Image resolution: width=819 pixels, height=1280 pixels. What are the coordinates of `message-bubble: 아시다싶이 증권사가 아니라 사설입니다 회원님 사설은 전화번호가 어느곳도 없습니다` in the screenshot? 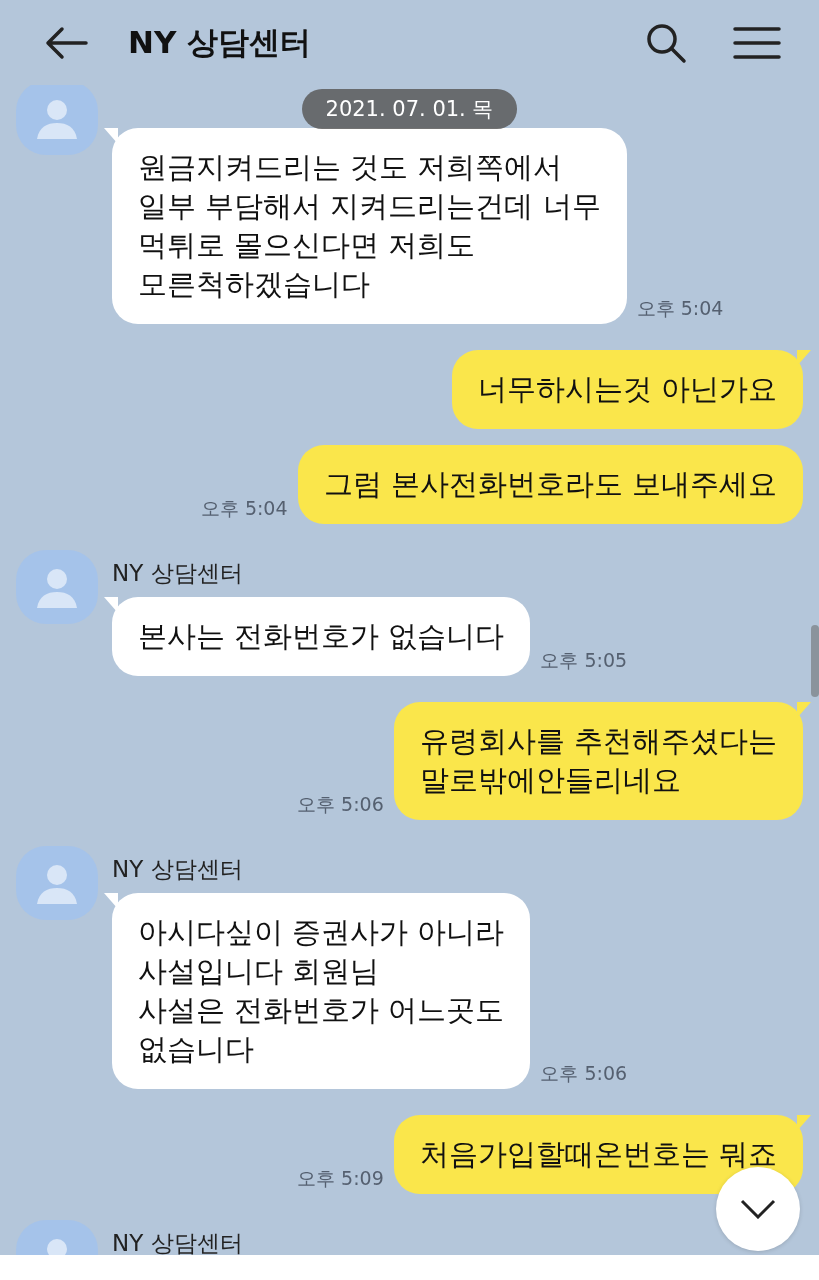 It's located at (321, 991).